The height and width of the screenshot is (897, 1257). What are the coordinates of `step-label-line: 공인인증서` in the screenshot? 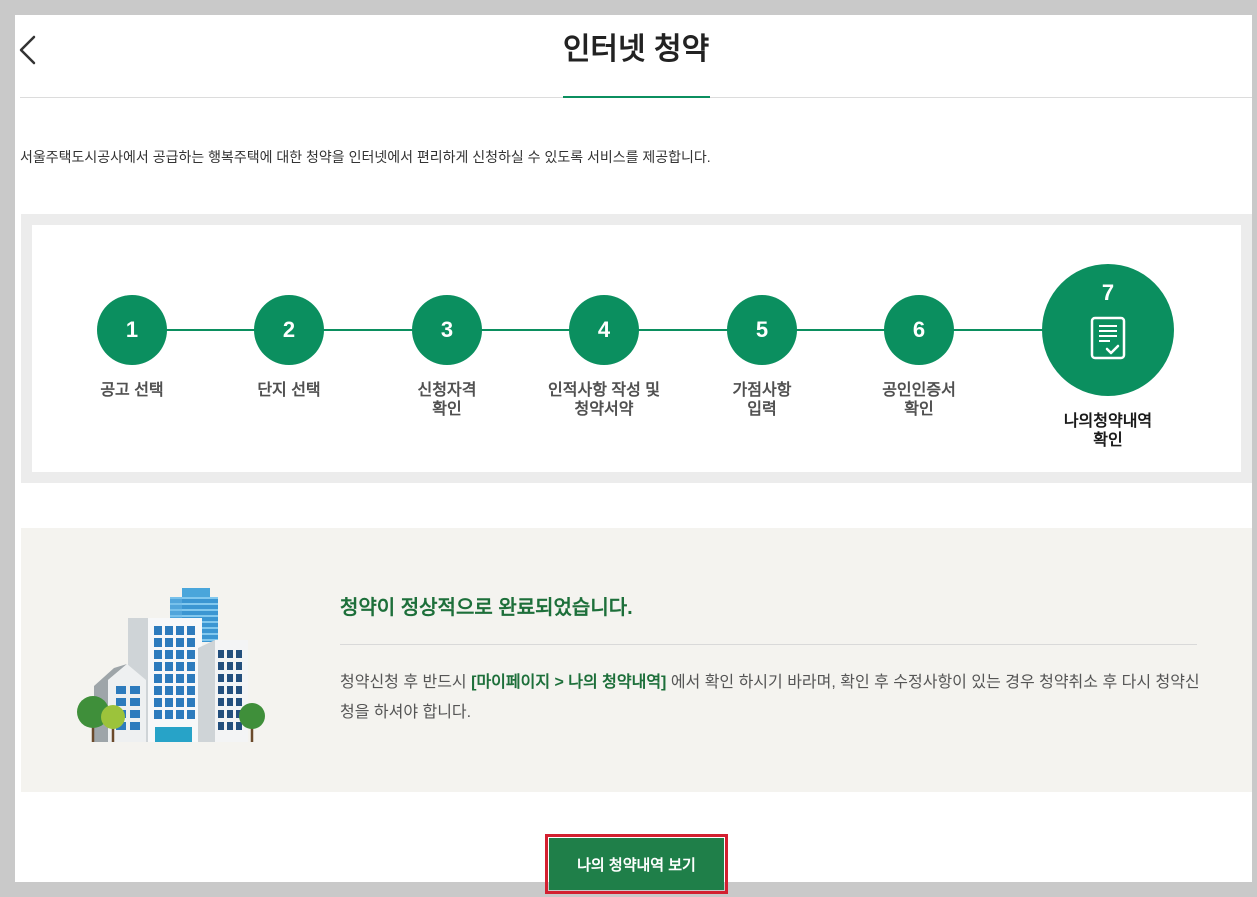 It's located at (919, 390).